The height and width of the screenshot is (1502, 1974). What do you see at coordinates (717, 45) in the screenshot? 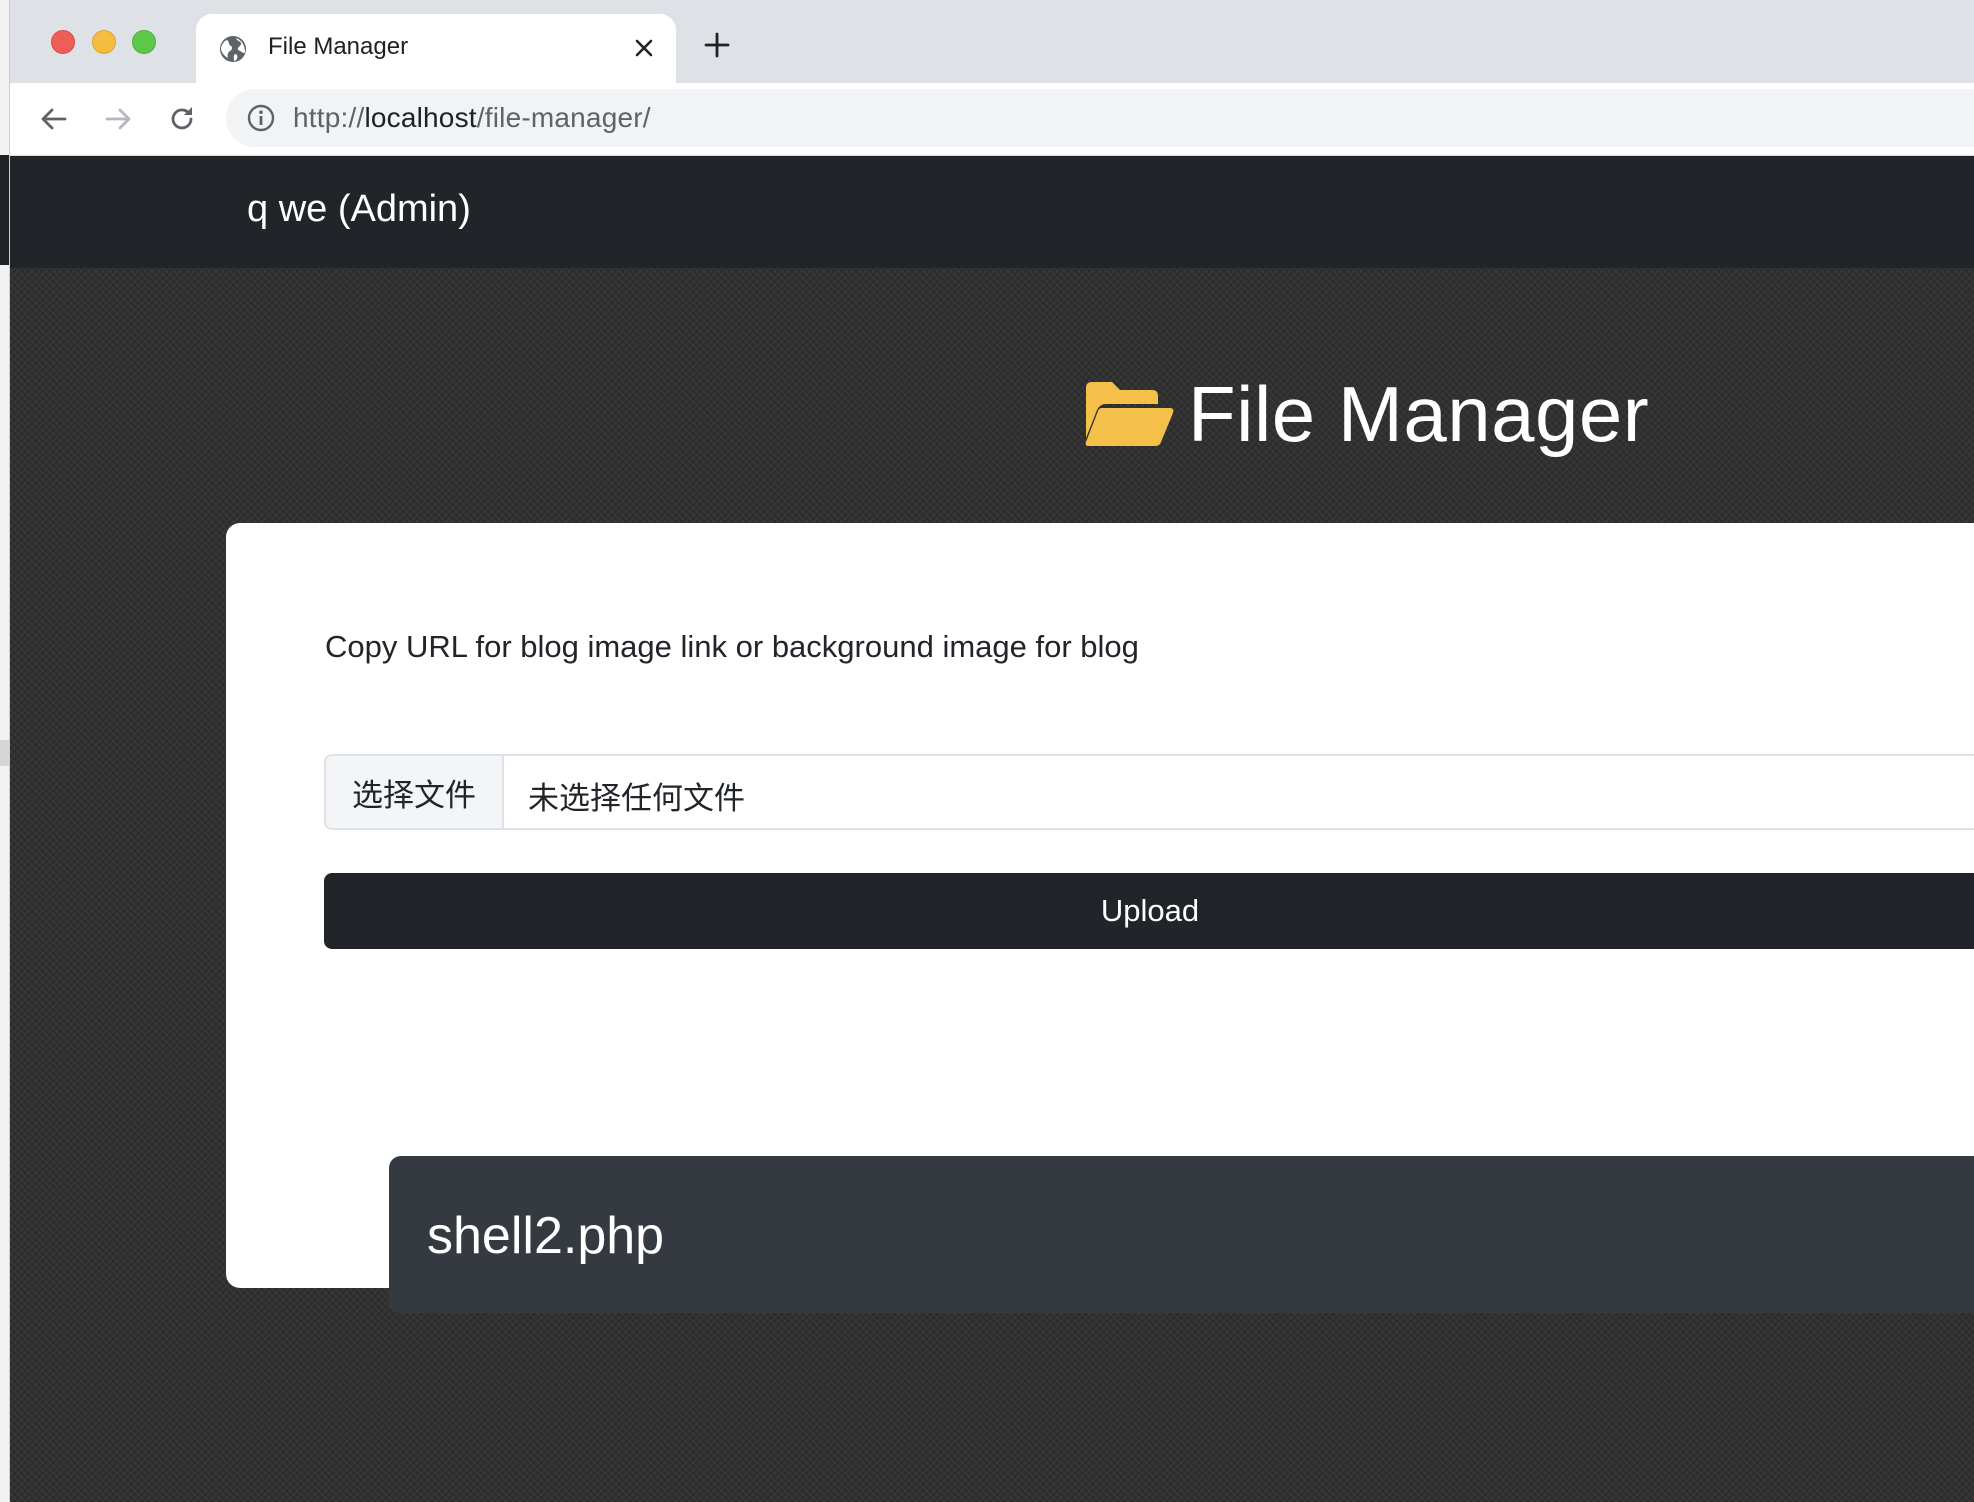
I see `plus-icon` at bounding box center [717, 45].